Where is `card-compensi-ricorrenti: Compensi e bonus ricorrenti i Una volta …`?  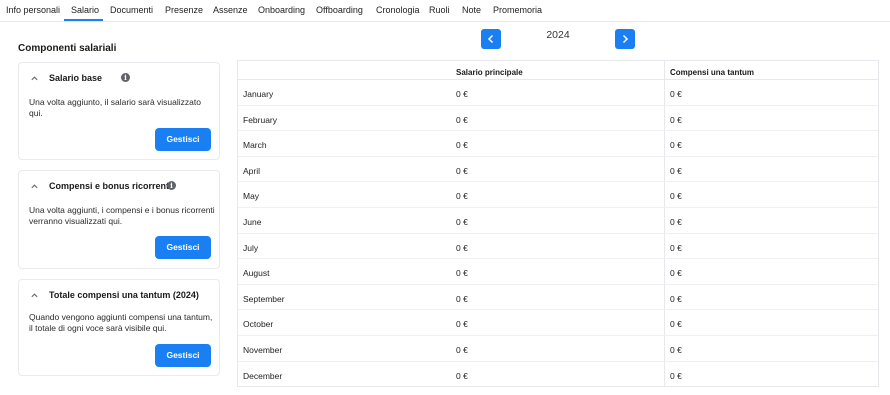
card-compensi-ricorrenti: Compensi e bonus ricorrenti i Una volta … is located at coordinates (119, 219).